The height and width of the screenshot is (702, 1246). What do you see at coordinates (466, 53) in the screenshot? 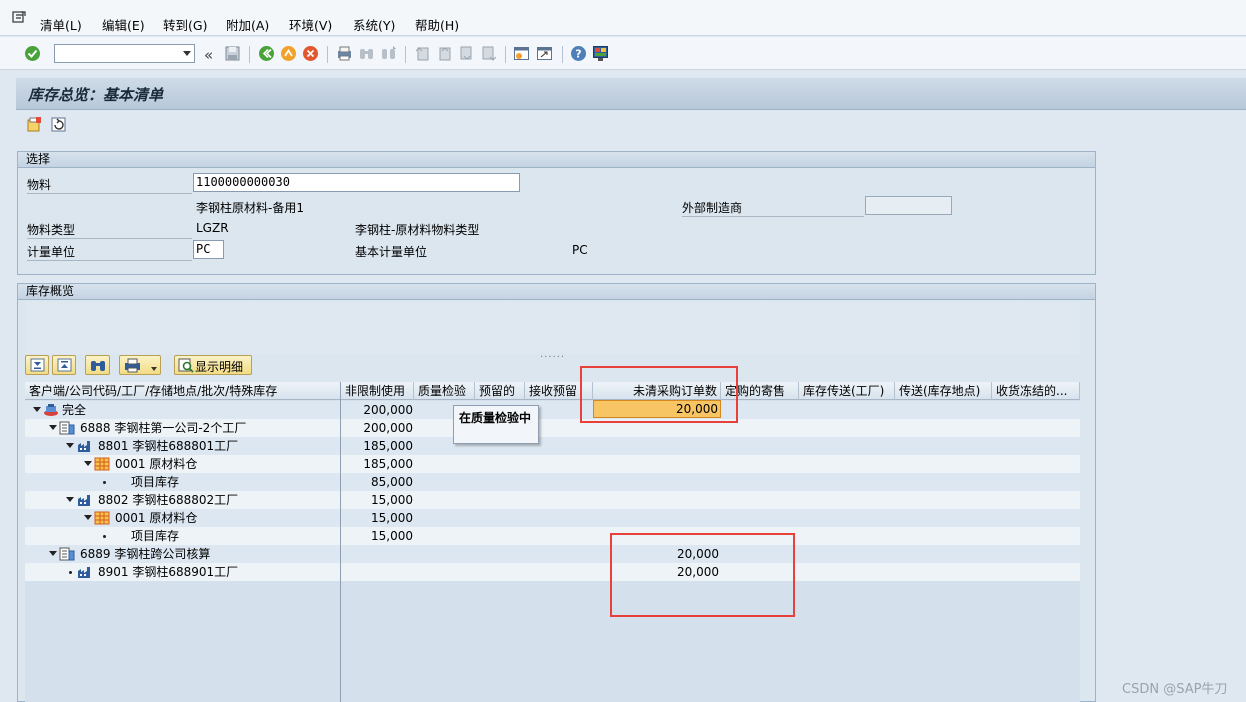
I see `next-page-icon` at bounding box center [466, 53].